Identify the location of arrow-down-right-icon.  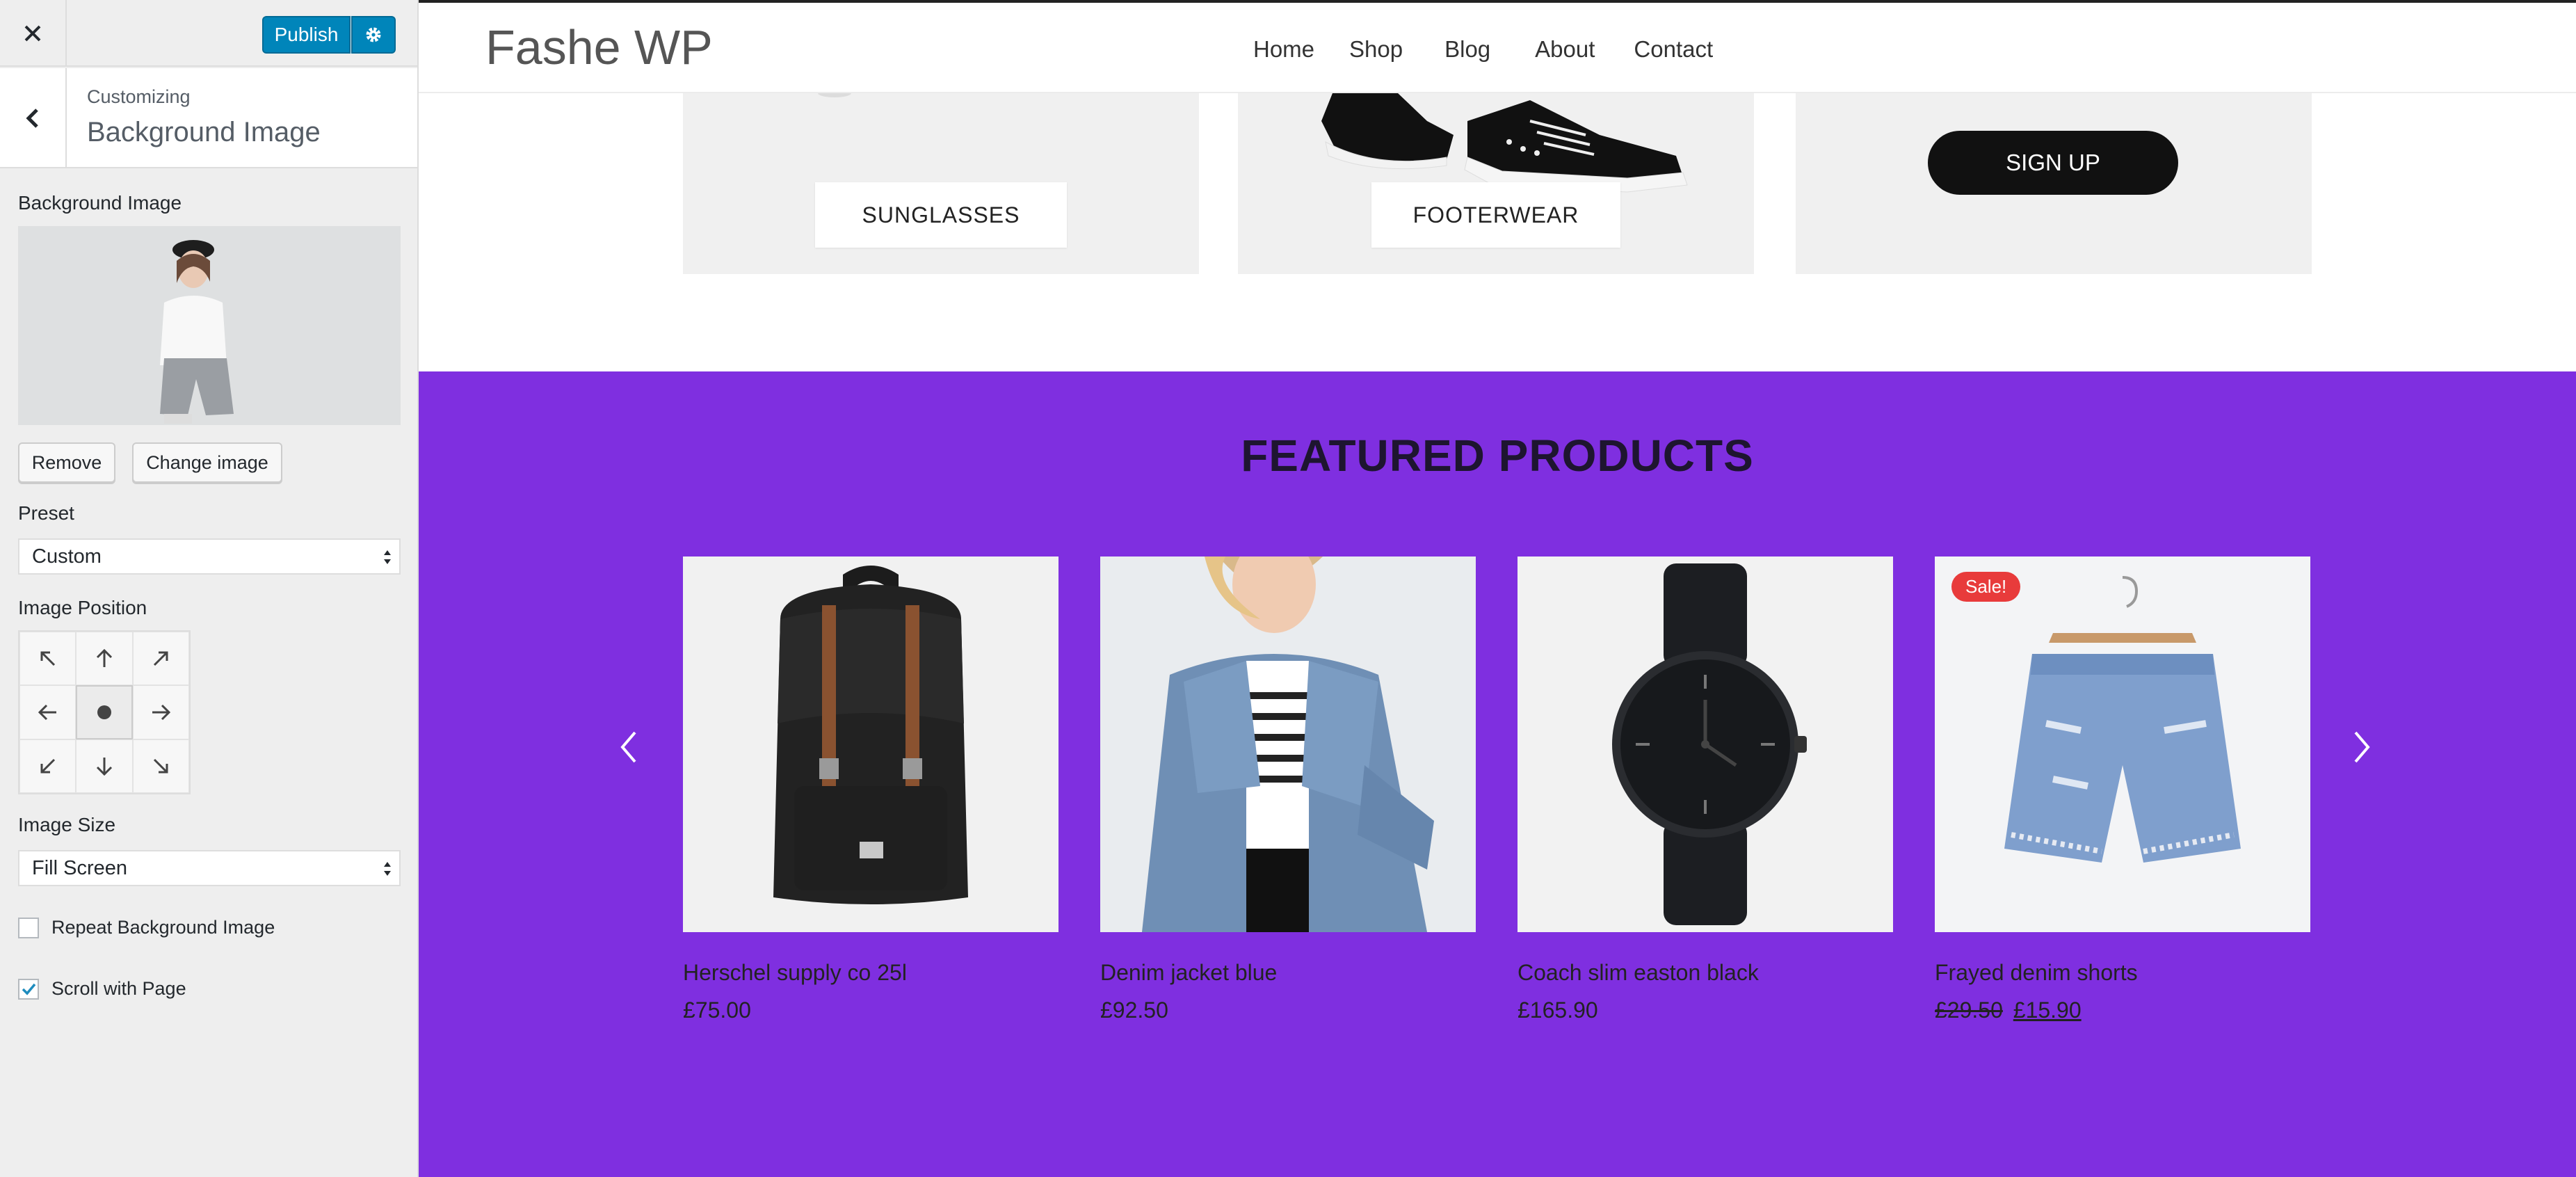
(161, 767).